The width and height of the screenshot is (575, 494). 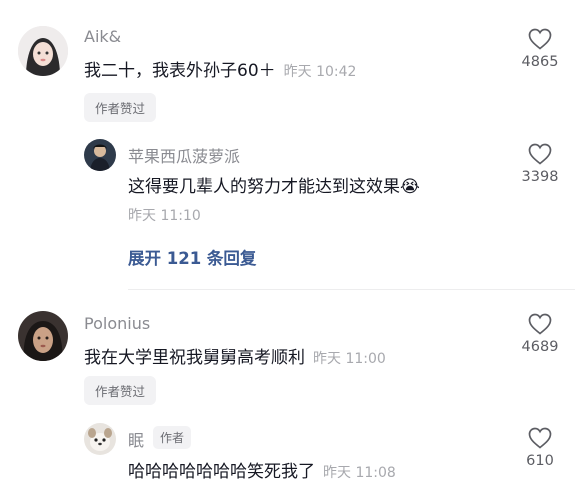 I want to click on reply-username: 苹果西瓜菠萝派, so click(x=184, y=155).